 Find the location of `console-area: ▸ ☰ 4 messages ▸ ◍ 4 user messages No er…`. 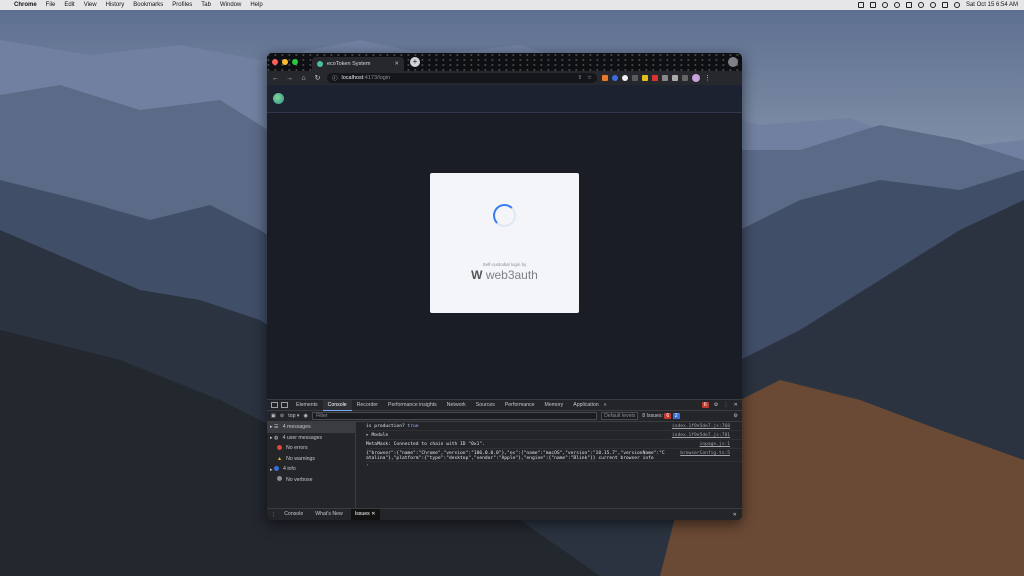

console-area: ▸ ☰ 4 messages ▸ ◍ 4 user messages No er… is located at coordinates (504, 465).